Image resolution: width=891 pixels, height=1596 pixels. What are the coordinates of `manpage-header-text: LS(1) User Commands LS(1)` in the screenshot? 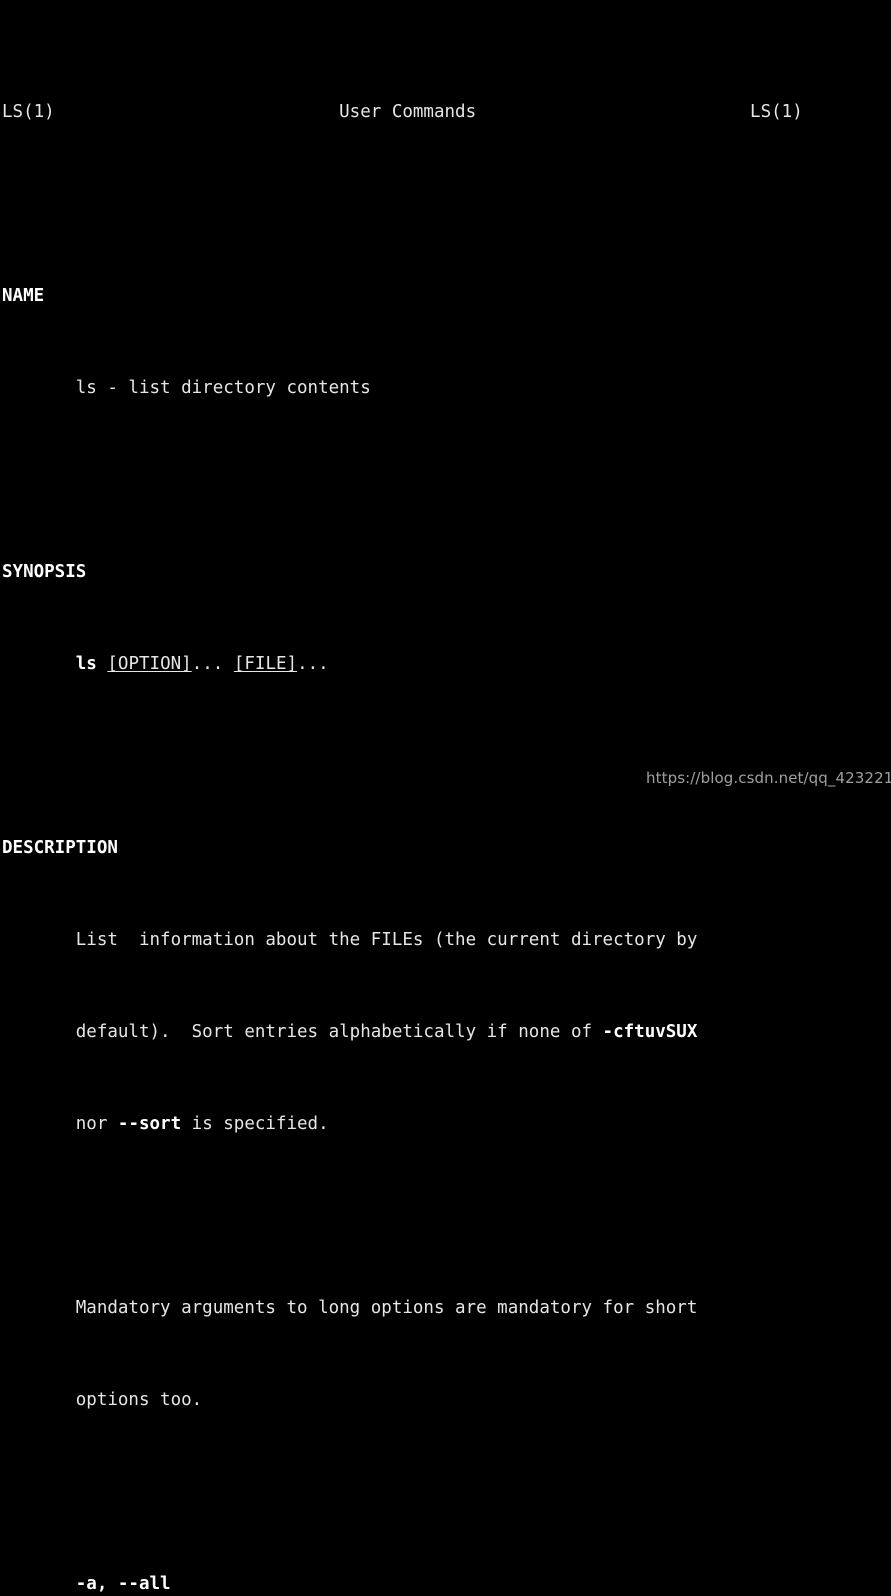 It's located at (402, 112).